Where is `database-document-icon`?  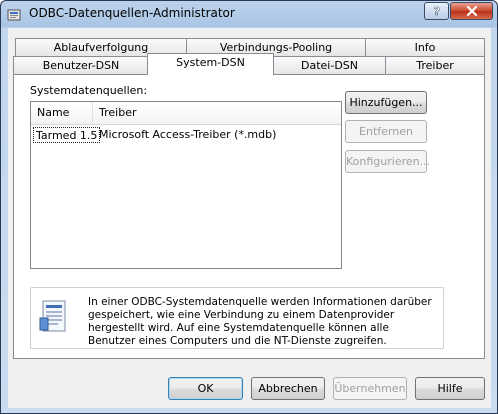
database-document-icon is located at coordinates (52, 316).